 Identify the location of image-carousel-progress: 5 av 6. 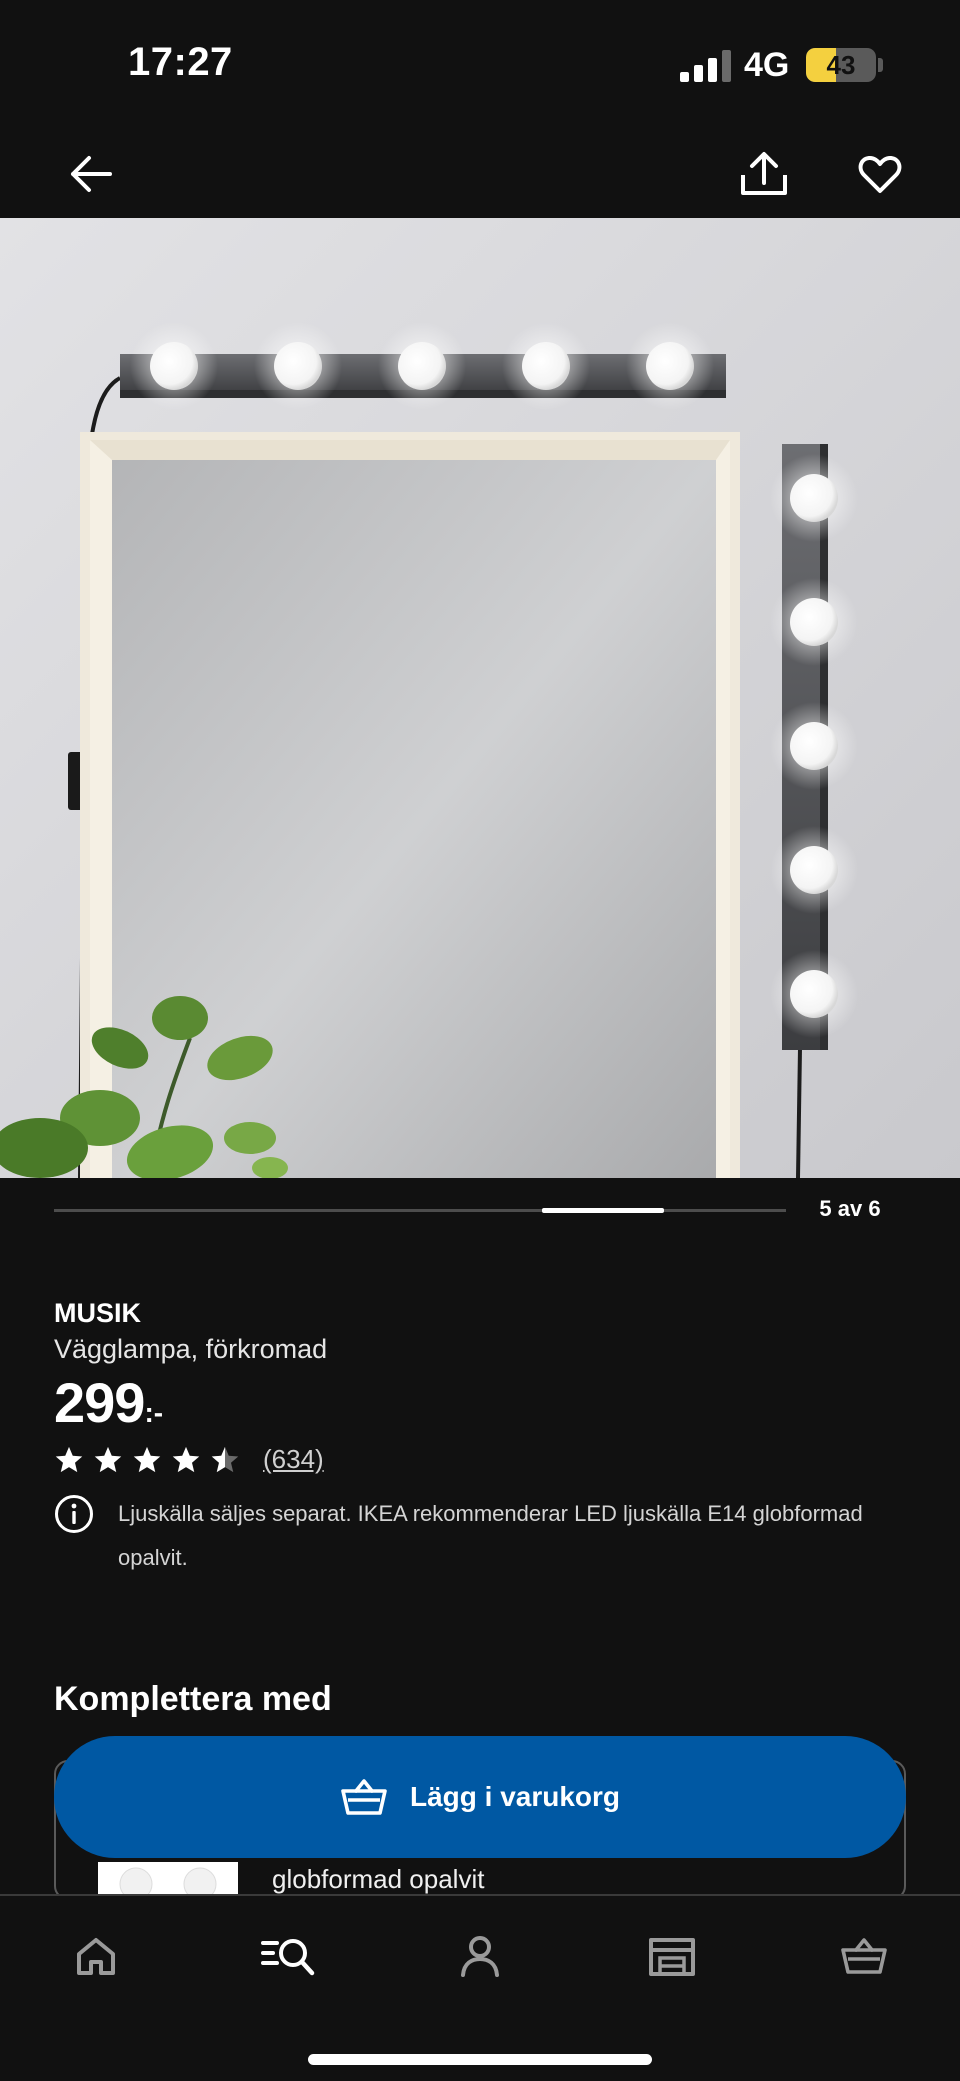
(480, 1211).